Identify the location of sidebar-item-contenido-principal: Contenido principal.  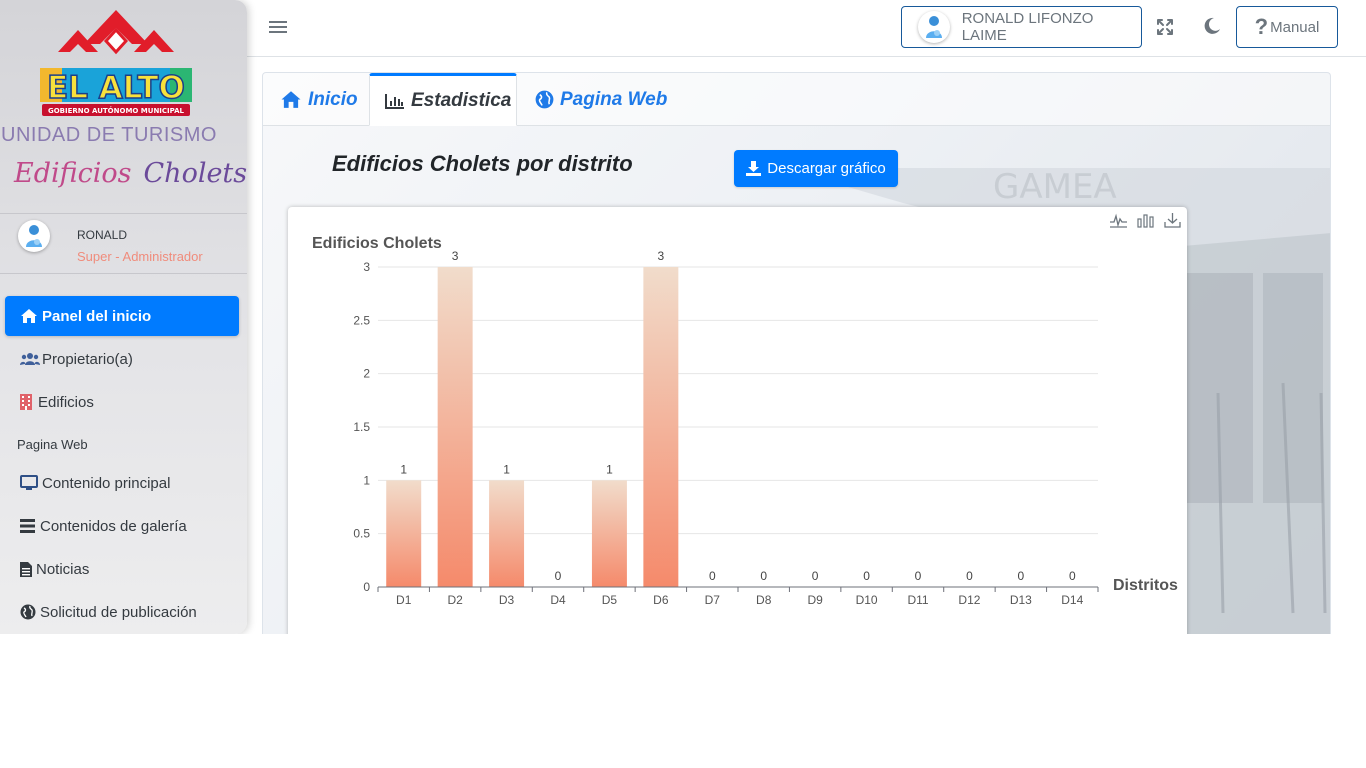
(122, 483).